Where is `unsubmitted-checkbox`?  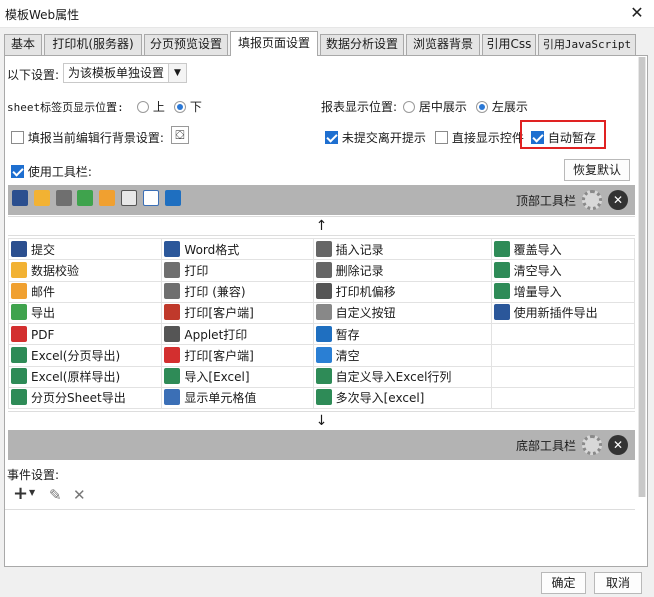 unsubmitted-checkbox is located at coordinates (331, 137).